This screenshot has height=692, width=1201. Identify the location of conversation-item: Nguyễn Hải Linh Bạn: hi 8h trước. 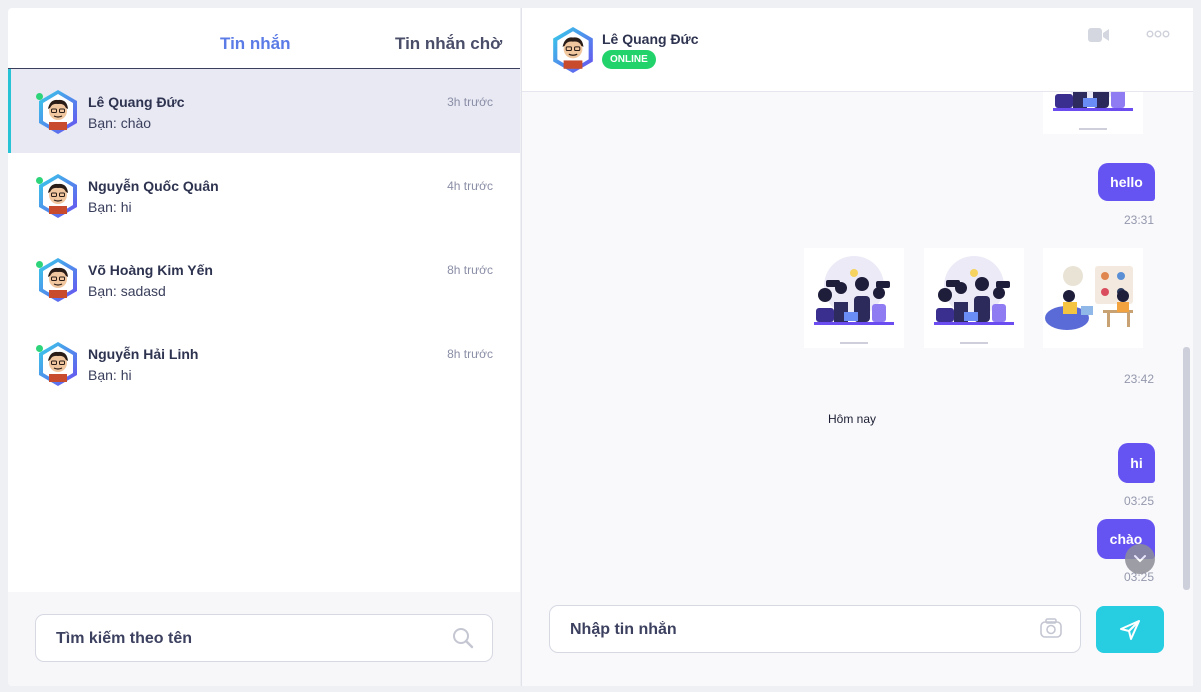
(264, 363).